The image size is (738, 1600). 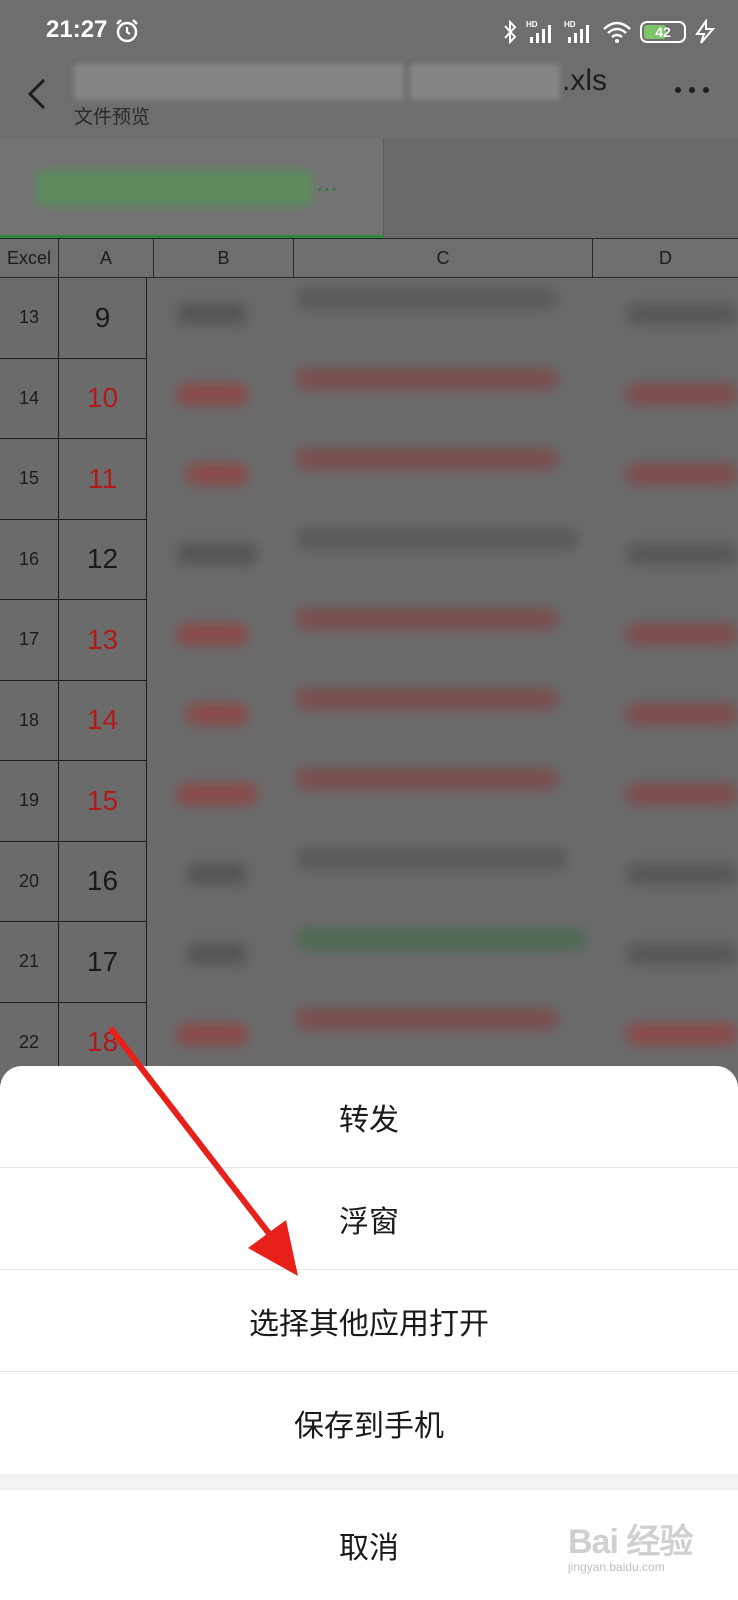 I want to click on header: .xls 文件预览, so click(x=369, y=101).